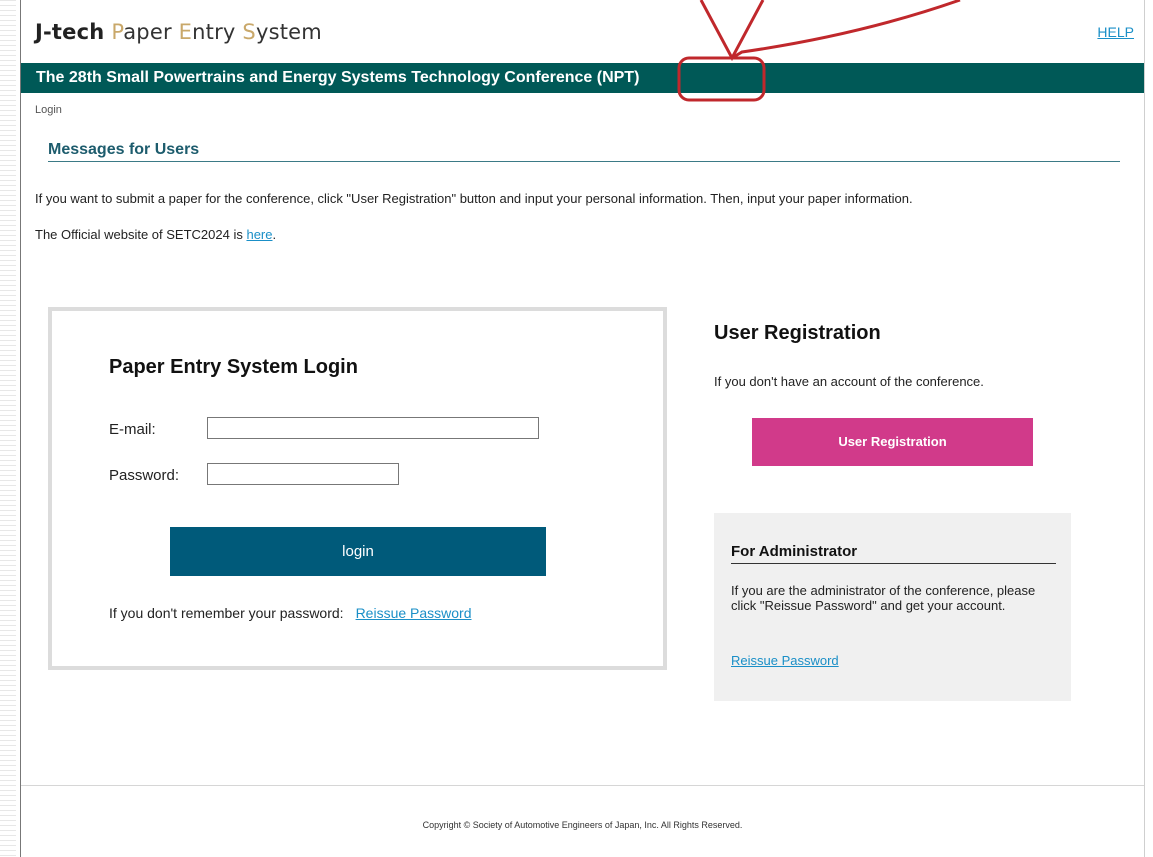 The width and height of the screenshot is (1153, 857). What do you see at coordinates (274, 234) in the screenshot?
I see `message-line-2-period: .` at bounding box center [274, 234].